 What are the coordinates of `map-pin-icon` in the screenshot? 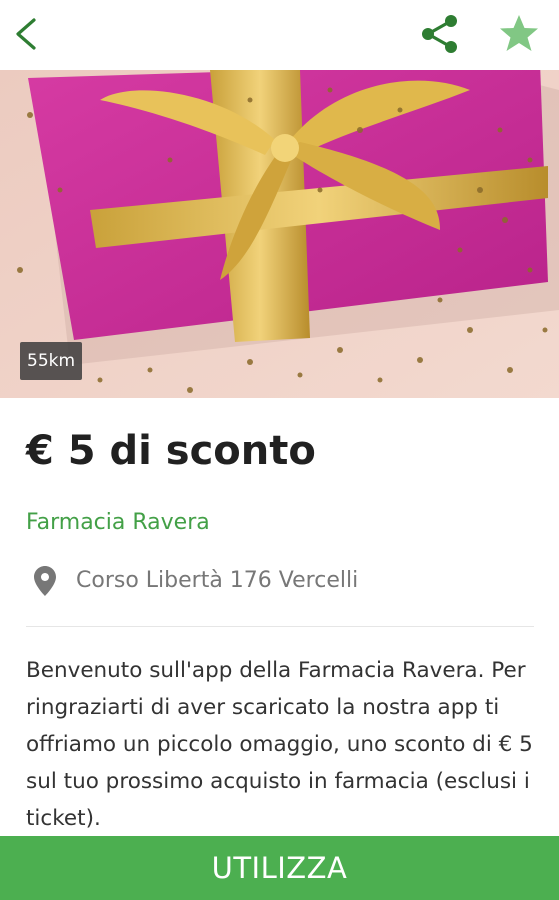 It's located at (45, 581).